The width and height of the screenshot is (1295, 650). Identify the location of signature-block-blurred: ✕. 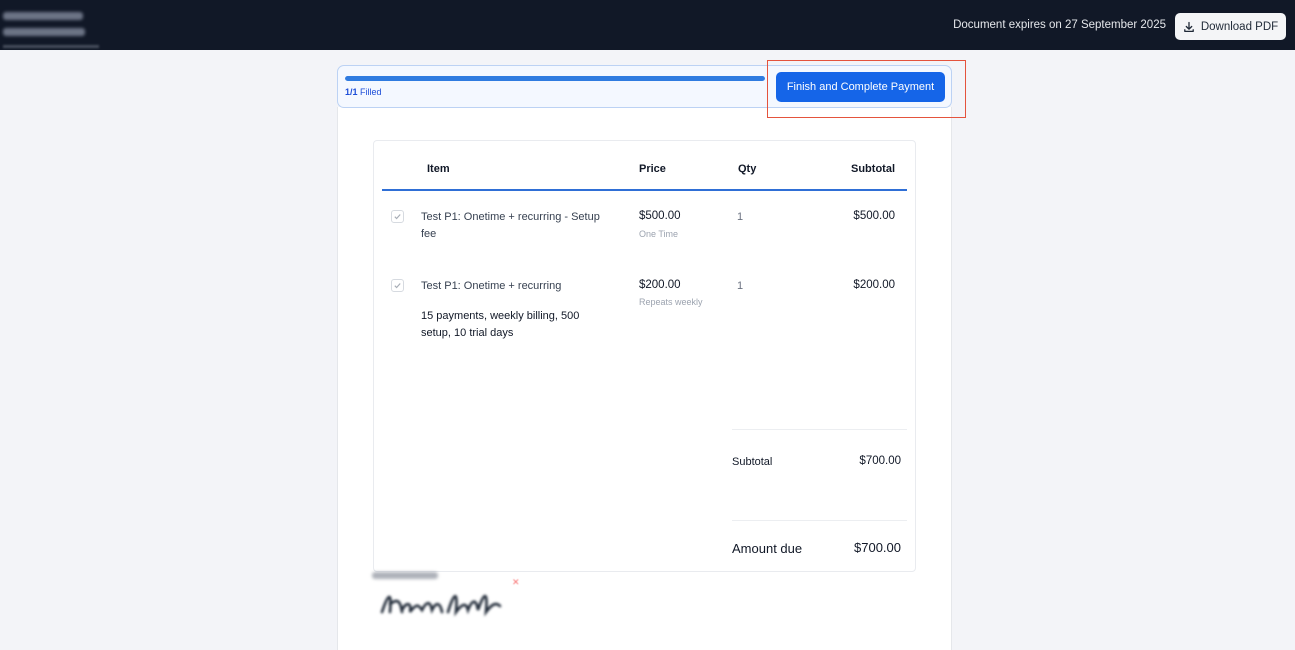
(448, 596).